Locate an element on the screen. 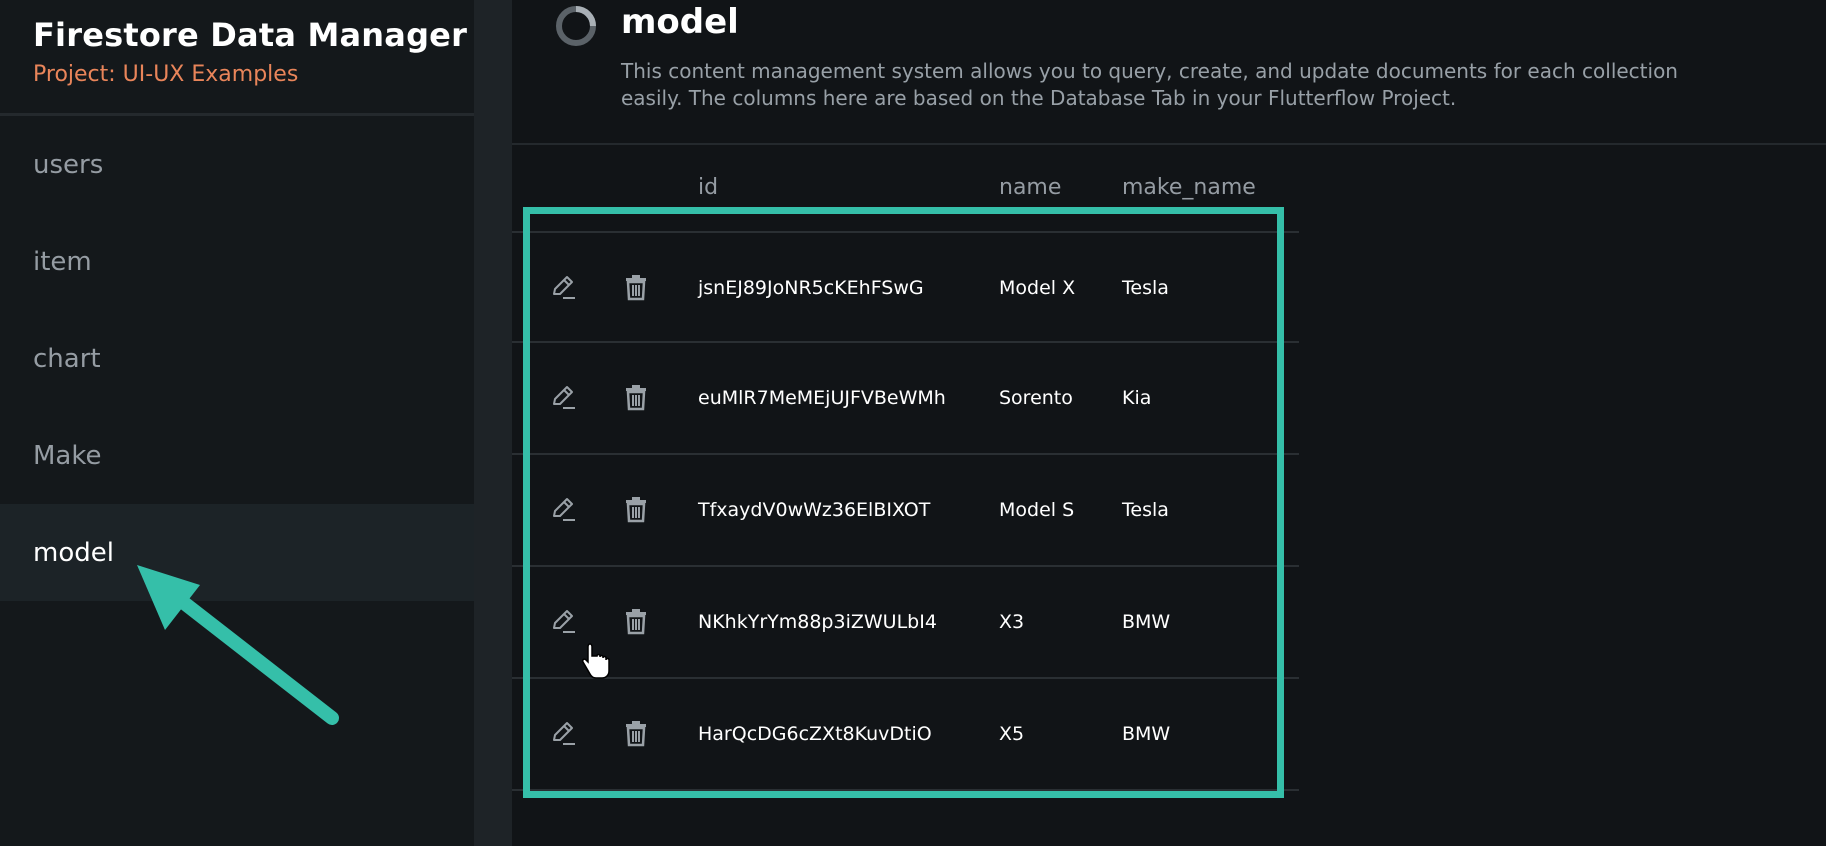 This screenshot has width=1826, height=846. page-title: model is located at coordinates (680, 22).